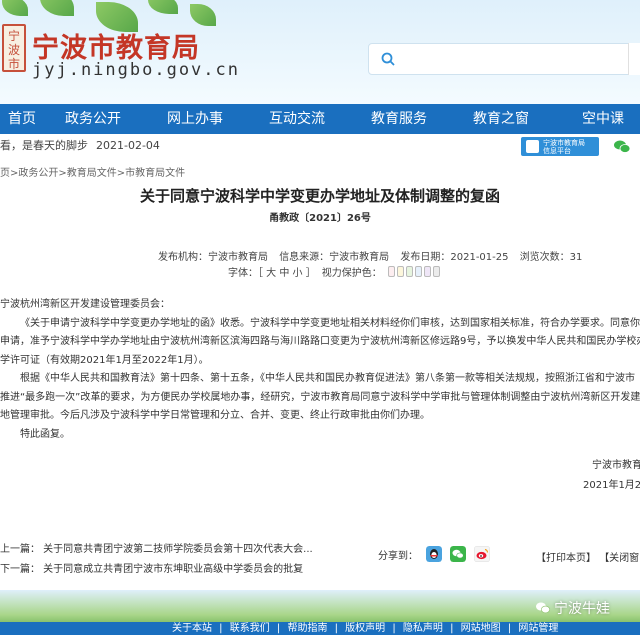 This screenshot has height=635, width=640. Describe the element at coordinates (504, 59) in the screenshot. I see `search-input` at that location.